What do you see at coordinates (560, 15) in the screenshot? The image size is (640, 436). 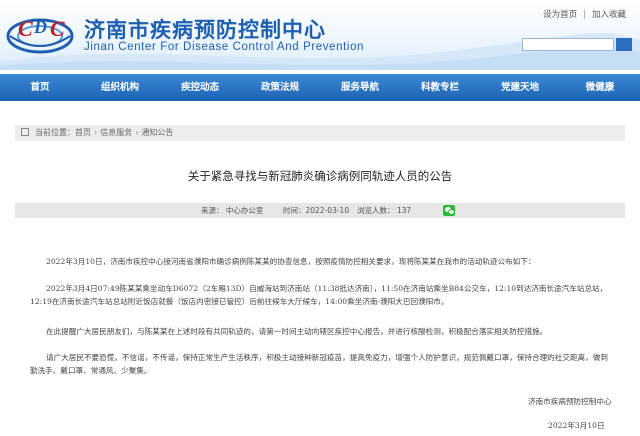 I see `set-homepage-link: 设为首页` at bounding box center [560, 15].